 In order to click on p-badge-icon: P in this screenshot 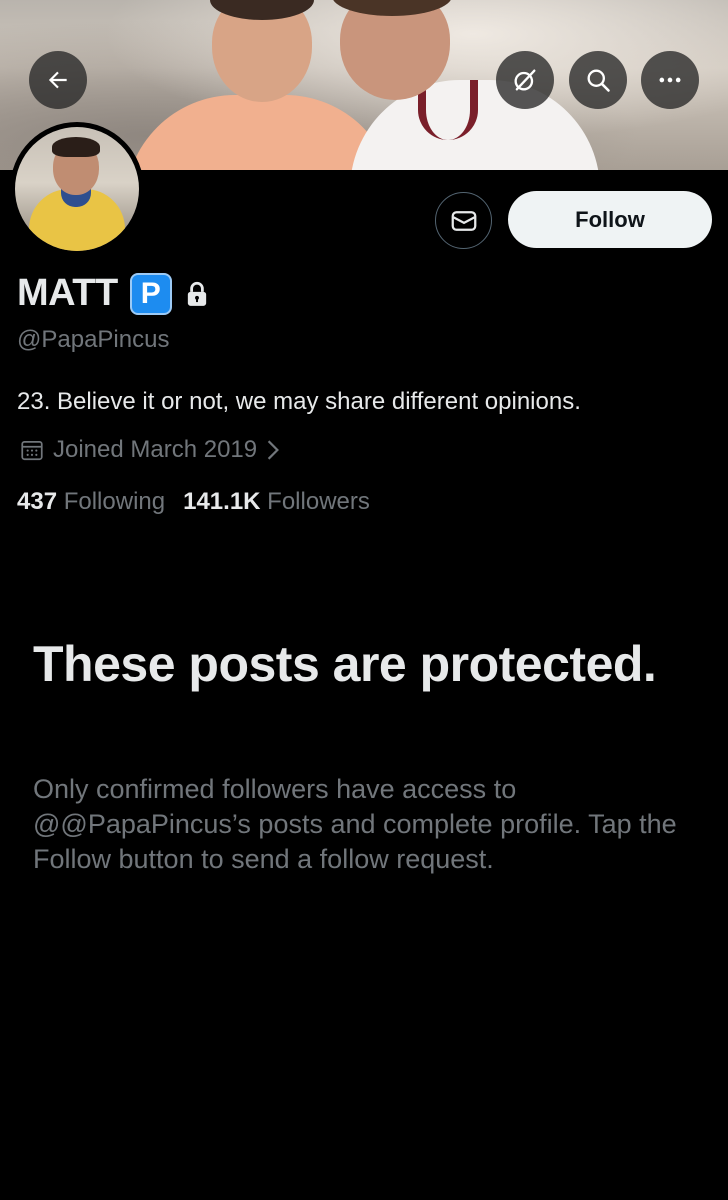, I will do `click(150, 293)`.